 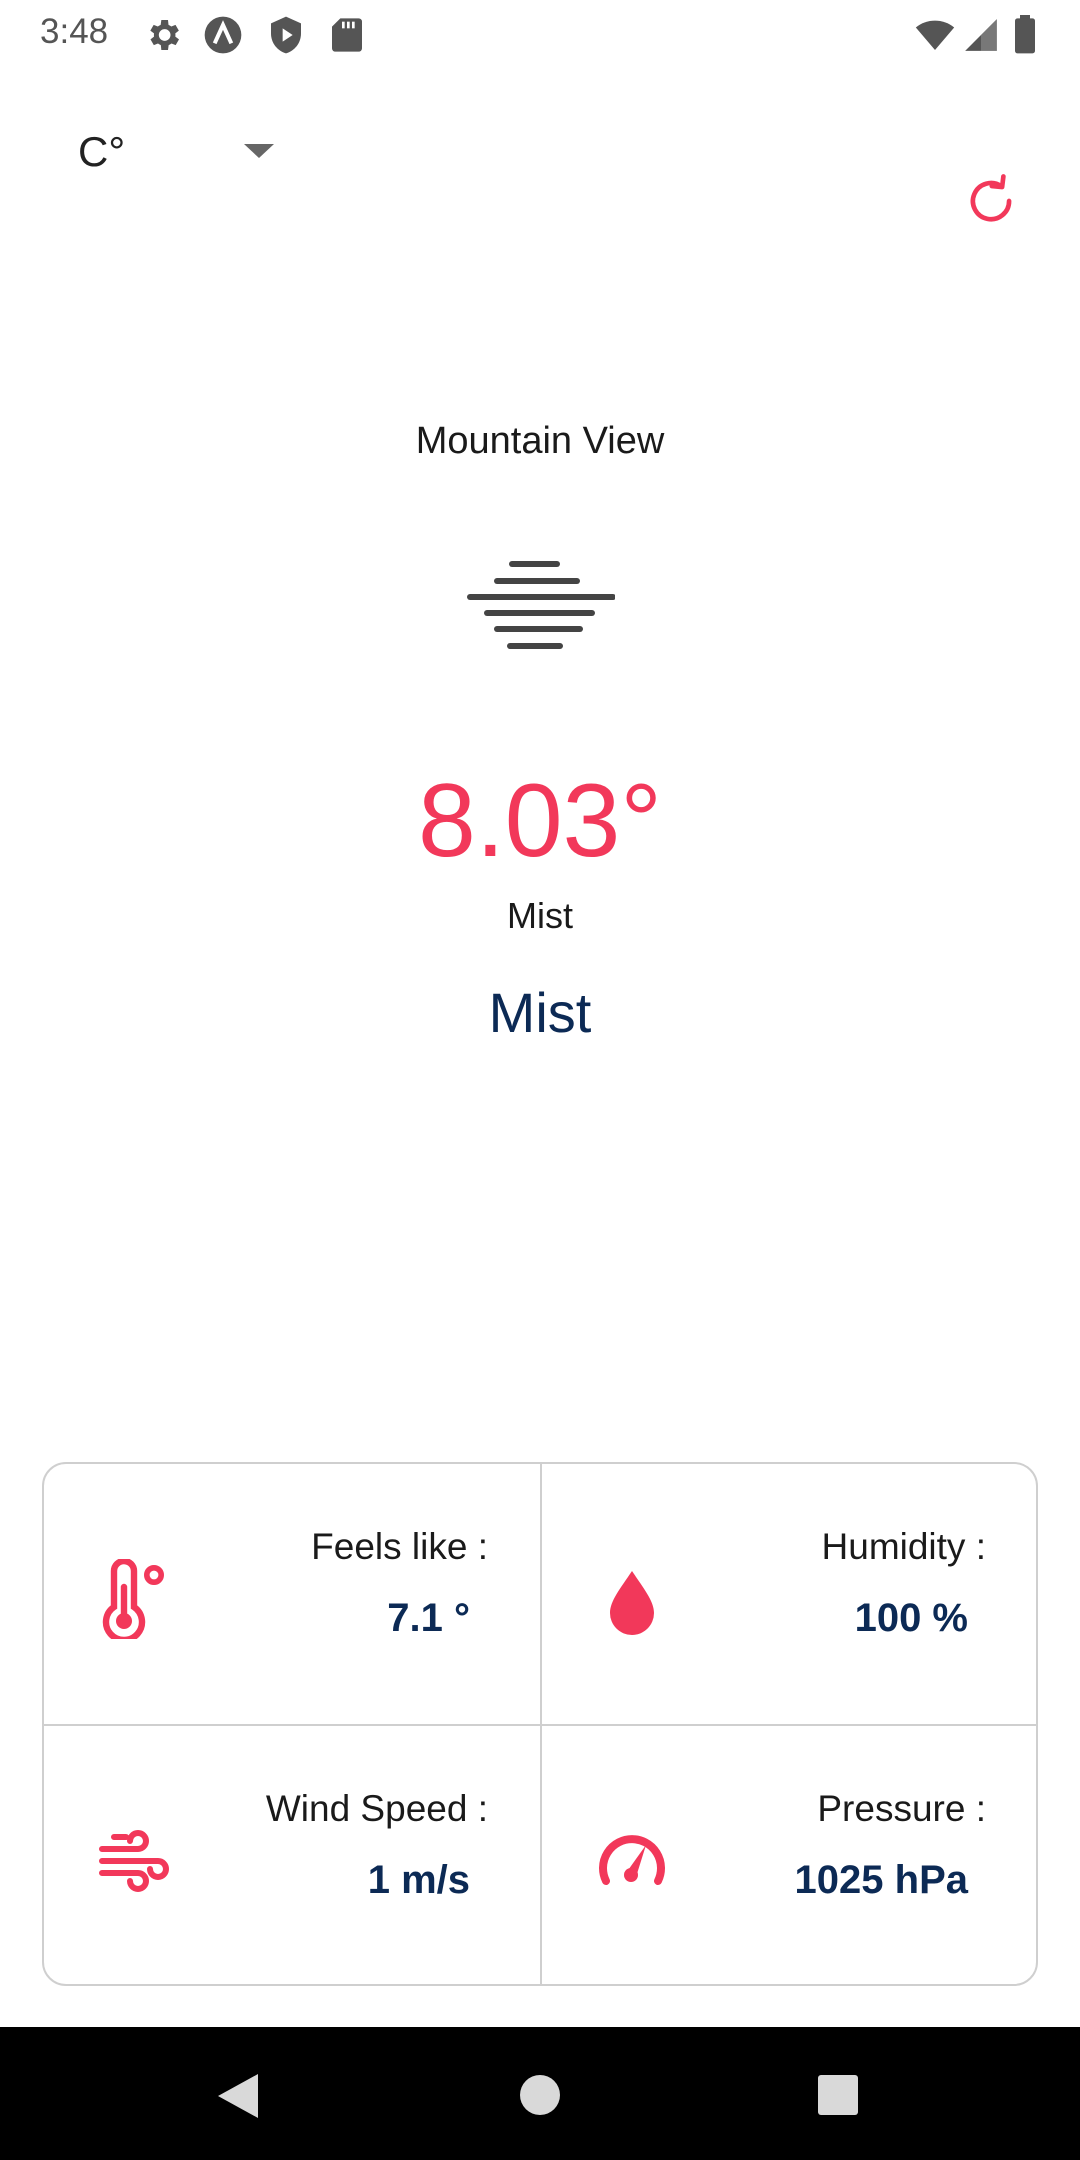 I want to click on battery-icon, so click(x=1025, y=34).